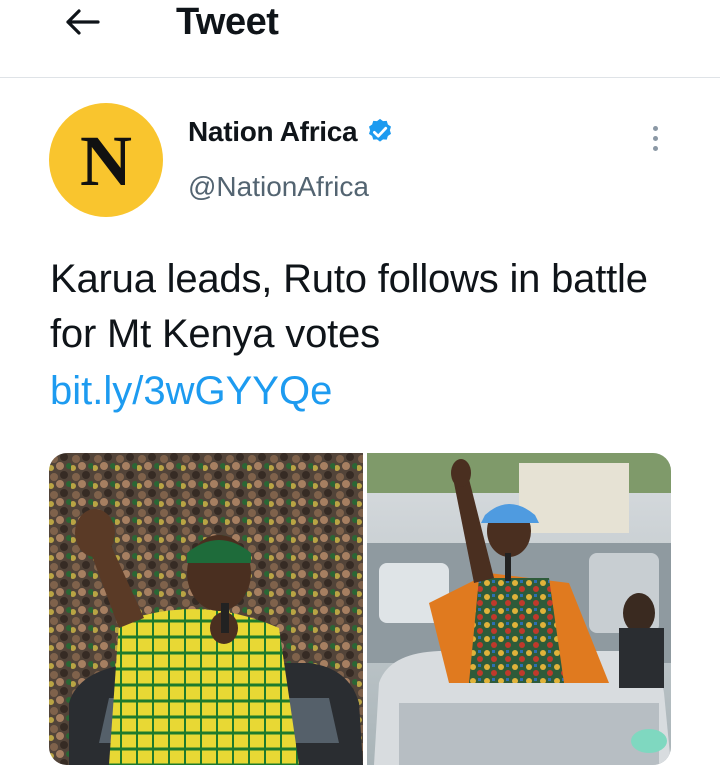 The height and width of the screenshot is (776, 720). Describe the element at coordinates (380, 130) in the screenshot. I see `verified-badge-icon` at that location.